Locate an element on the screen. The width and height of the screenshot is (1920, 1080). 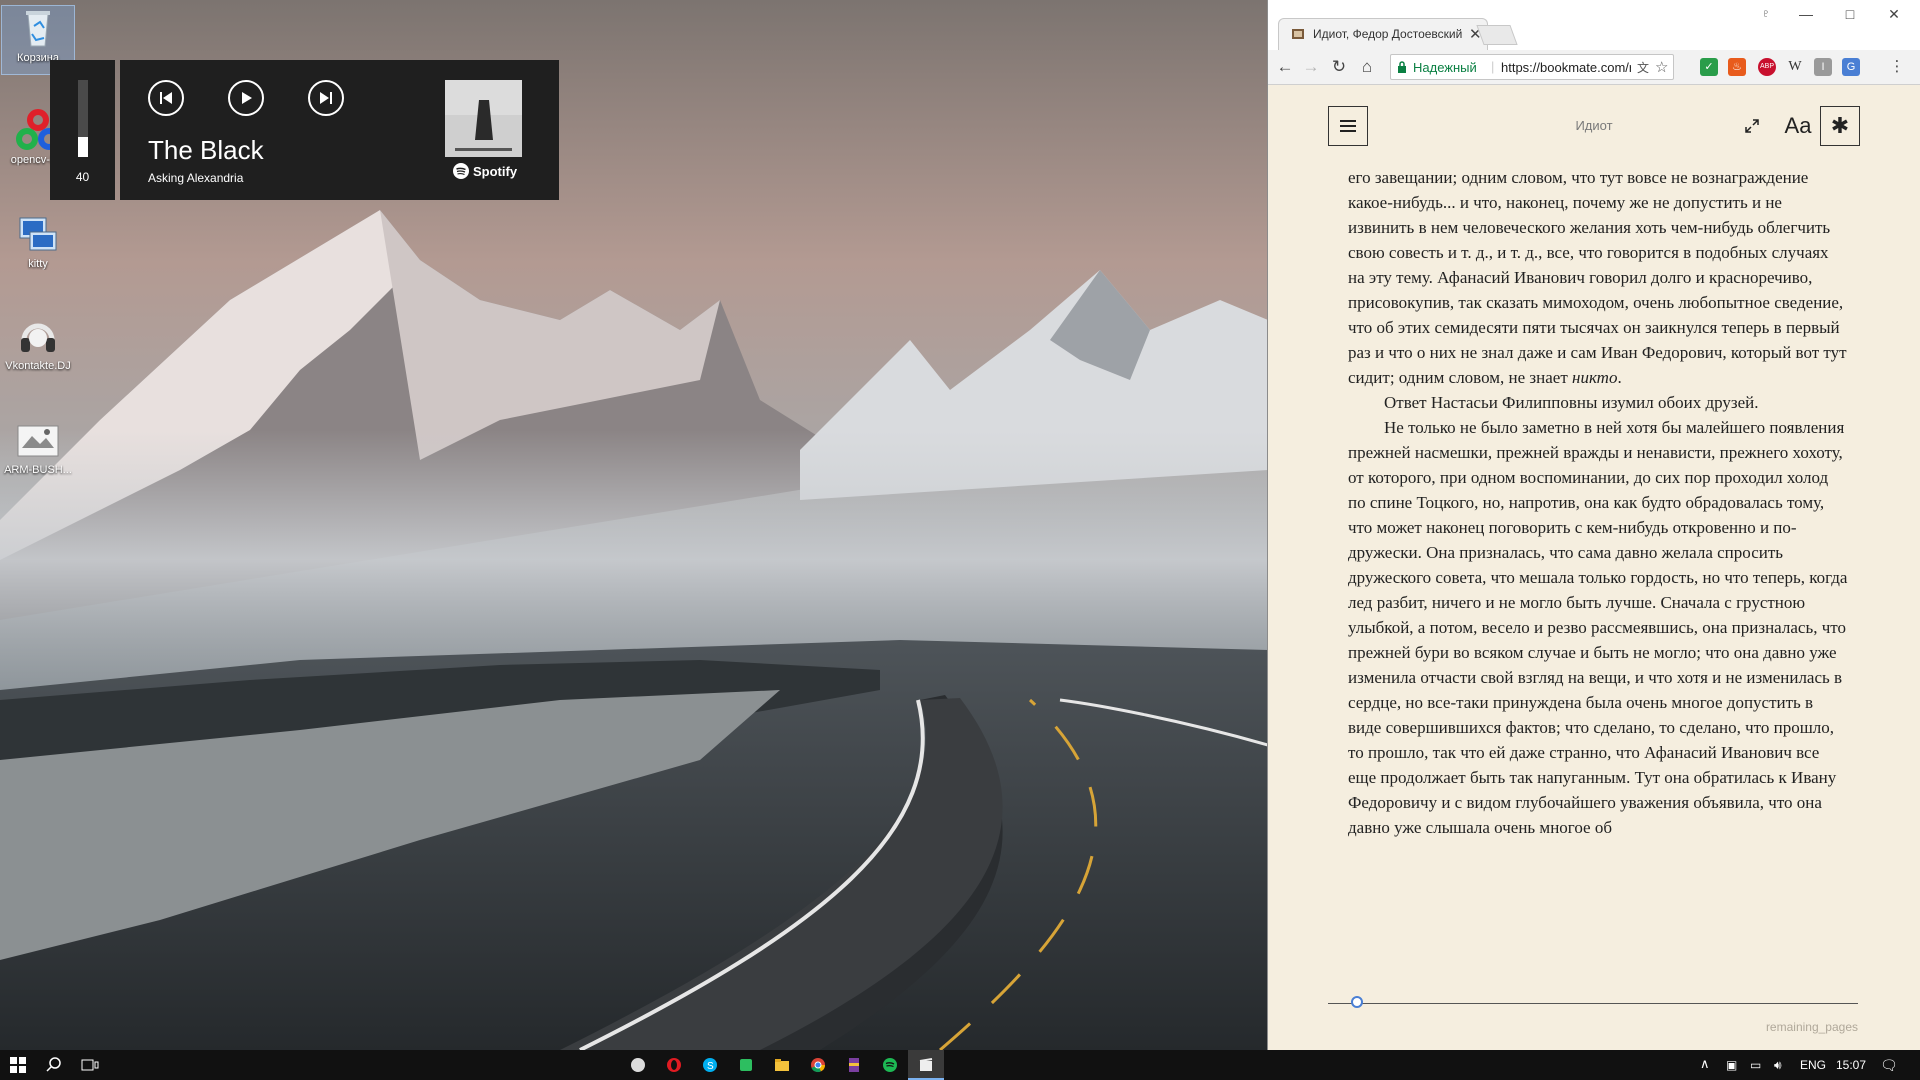
progress-thumb is located at coordinates (1356, 1002).